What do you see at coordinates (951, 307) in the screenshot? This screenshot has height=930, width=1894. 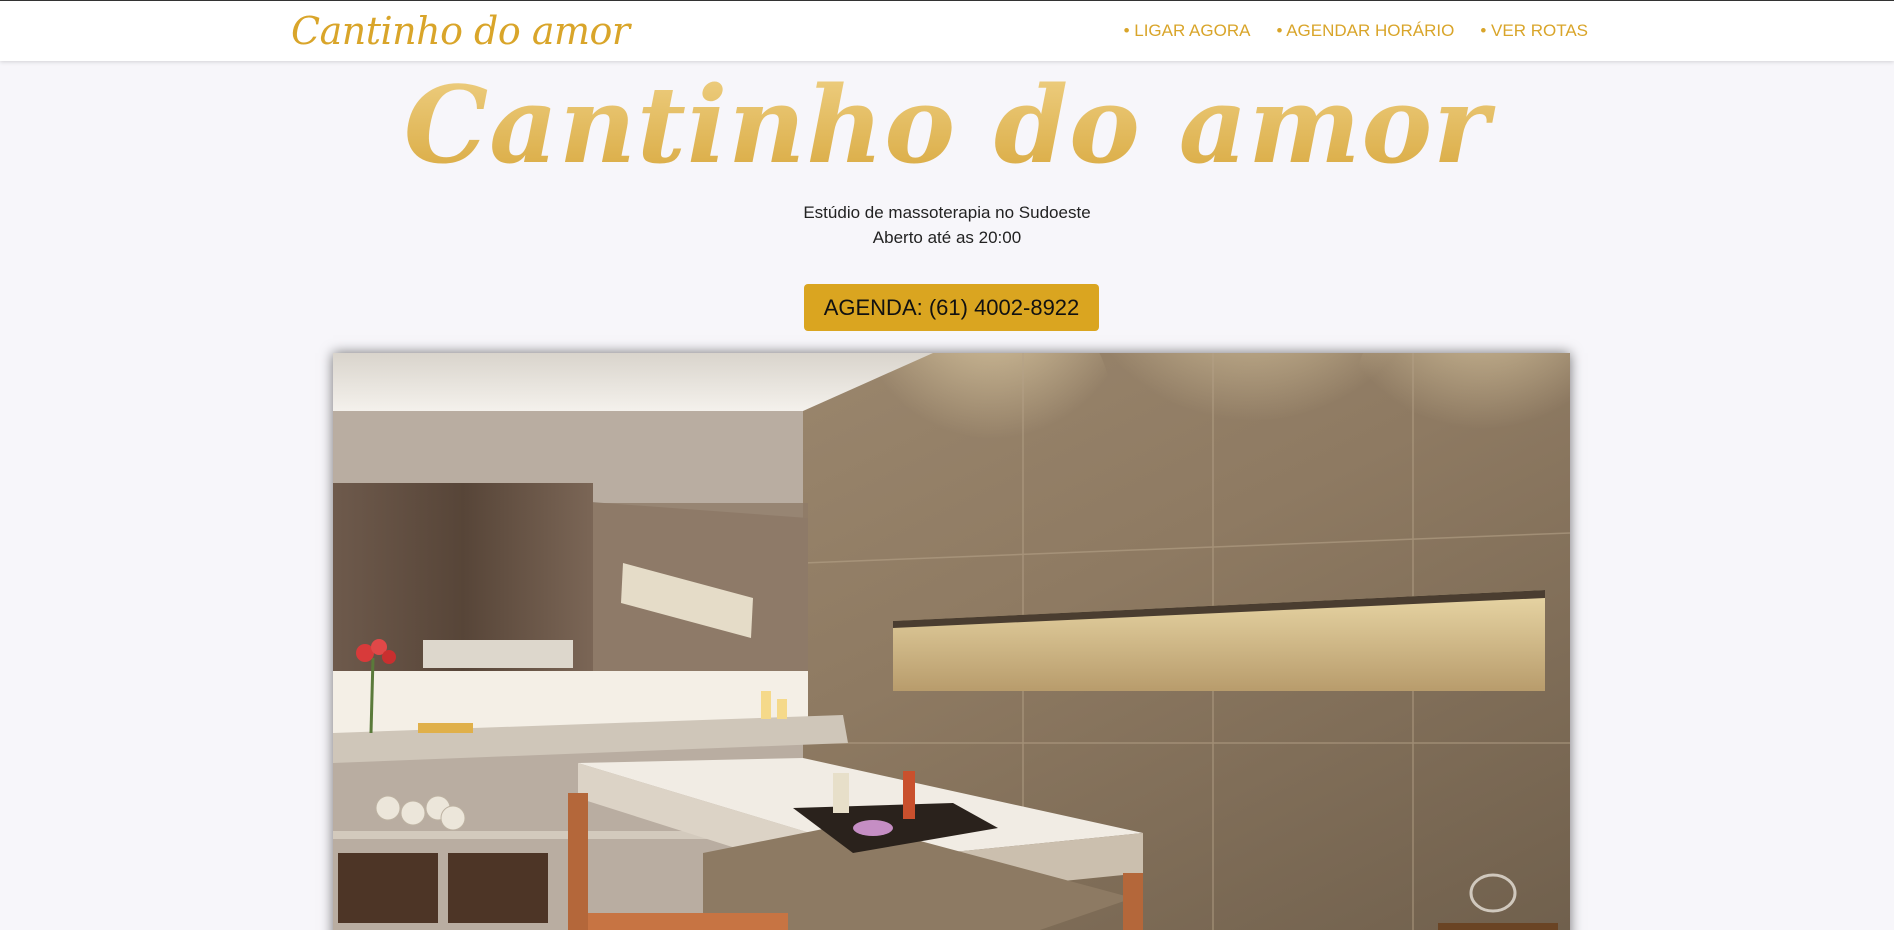 I see `schedule-phone-button: AGENDA: (61) 4002-8922` at bounding box center [951, 307].